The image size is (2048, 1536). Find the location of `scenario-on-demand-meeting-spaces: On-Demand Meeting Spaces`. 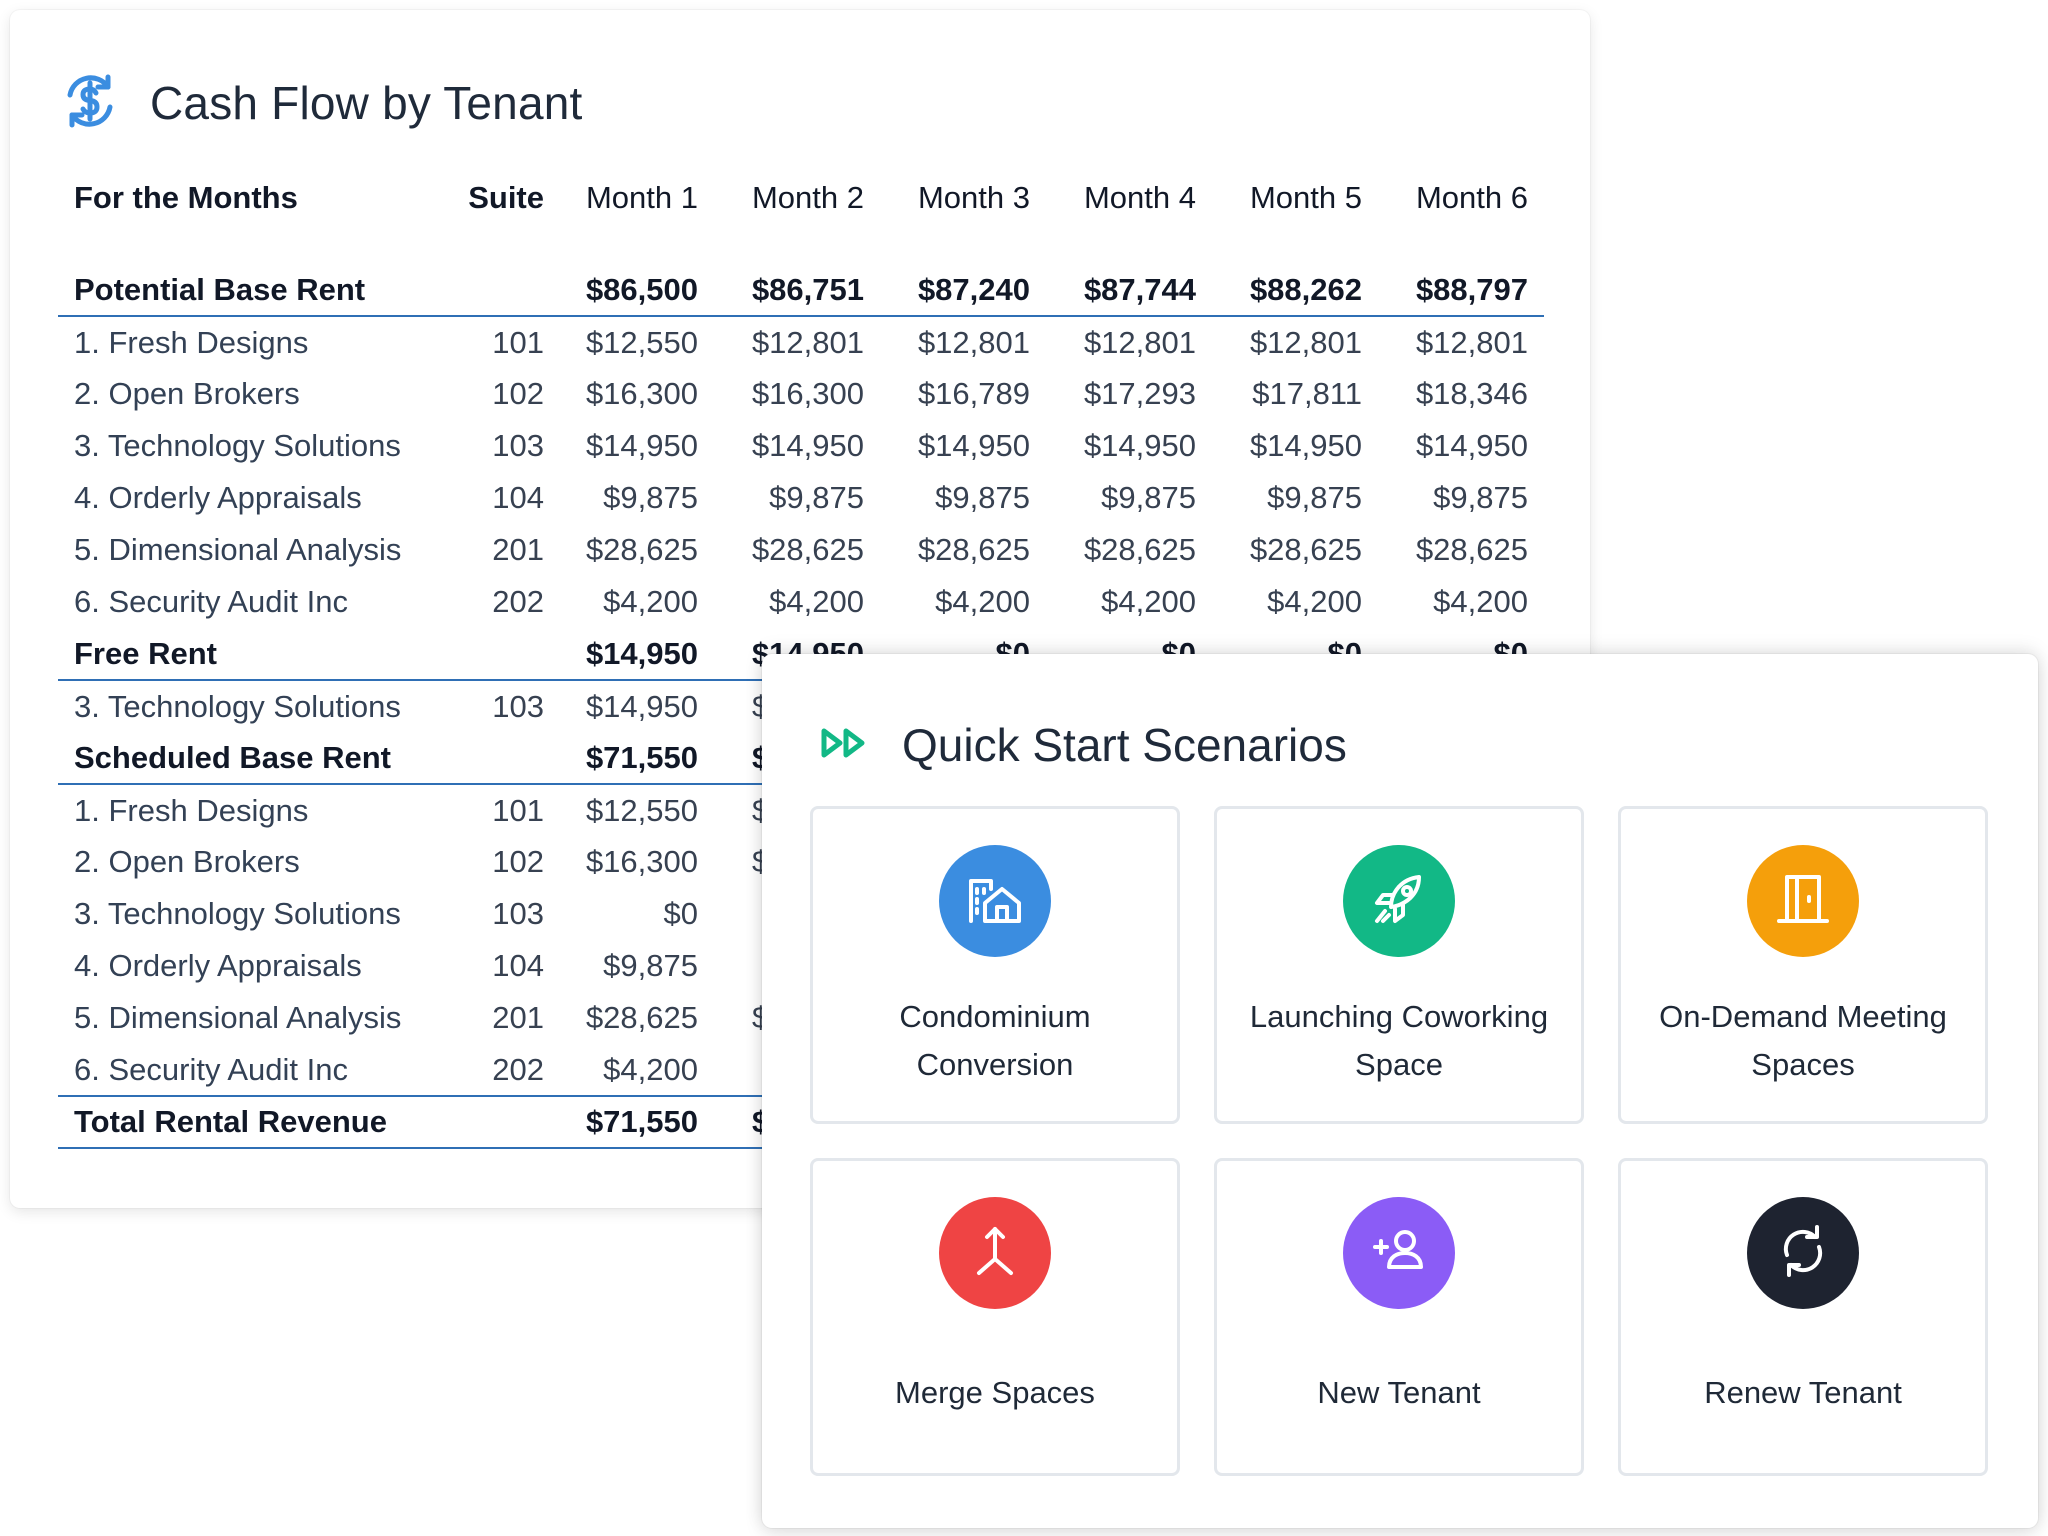

scenario-on-demand-meeting-spaces: On-Demand Meeting Spaces is located at coordinates (1803, 965).